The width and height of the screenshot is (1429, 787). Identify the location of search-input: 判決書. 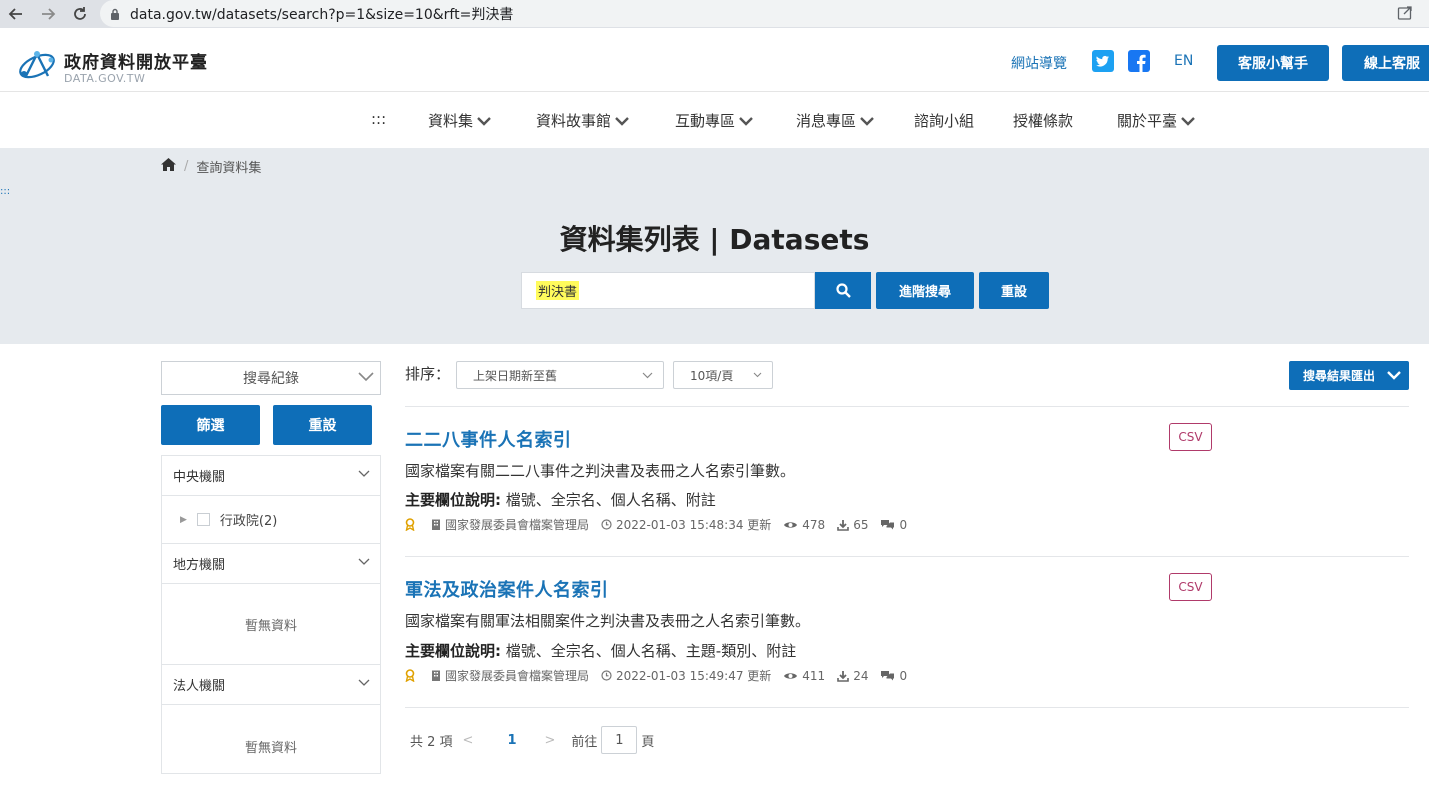
(668, 290).